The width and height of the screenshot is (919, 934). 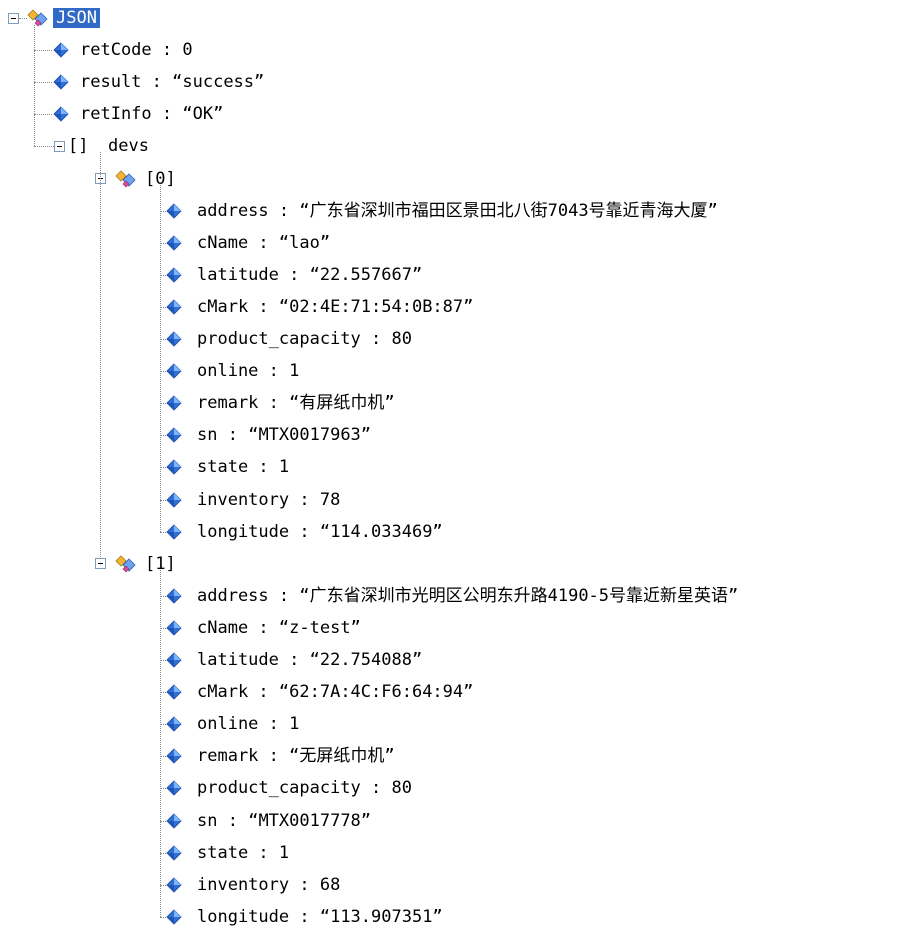 I want to click on root-label: JSON, so click(x=76, y=18).